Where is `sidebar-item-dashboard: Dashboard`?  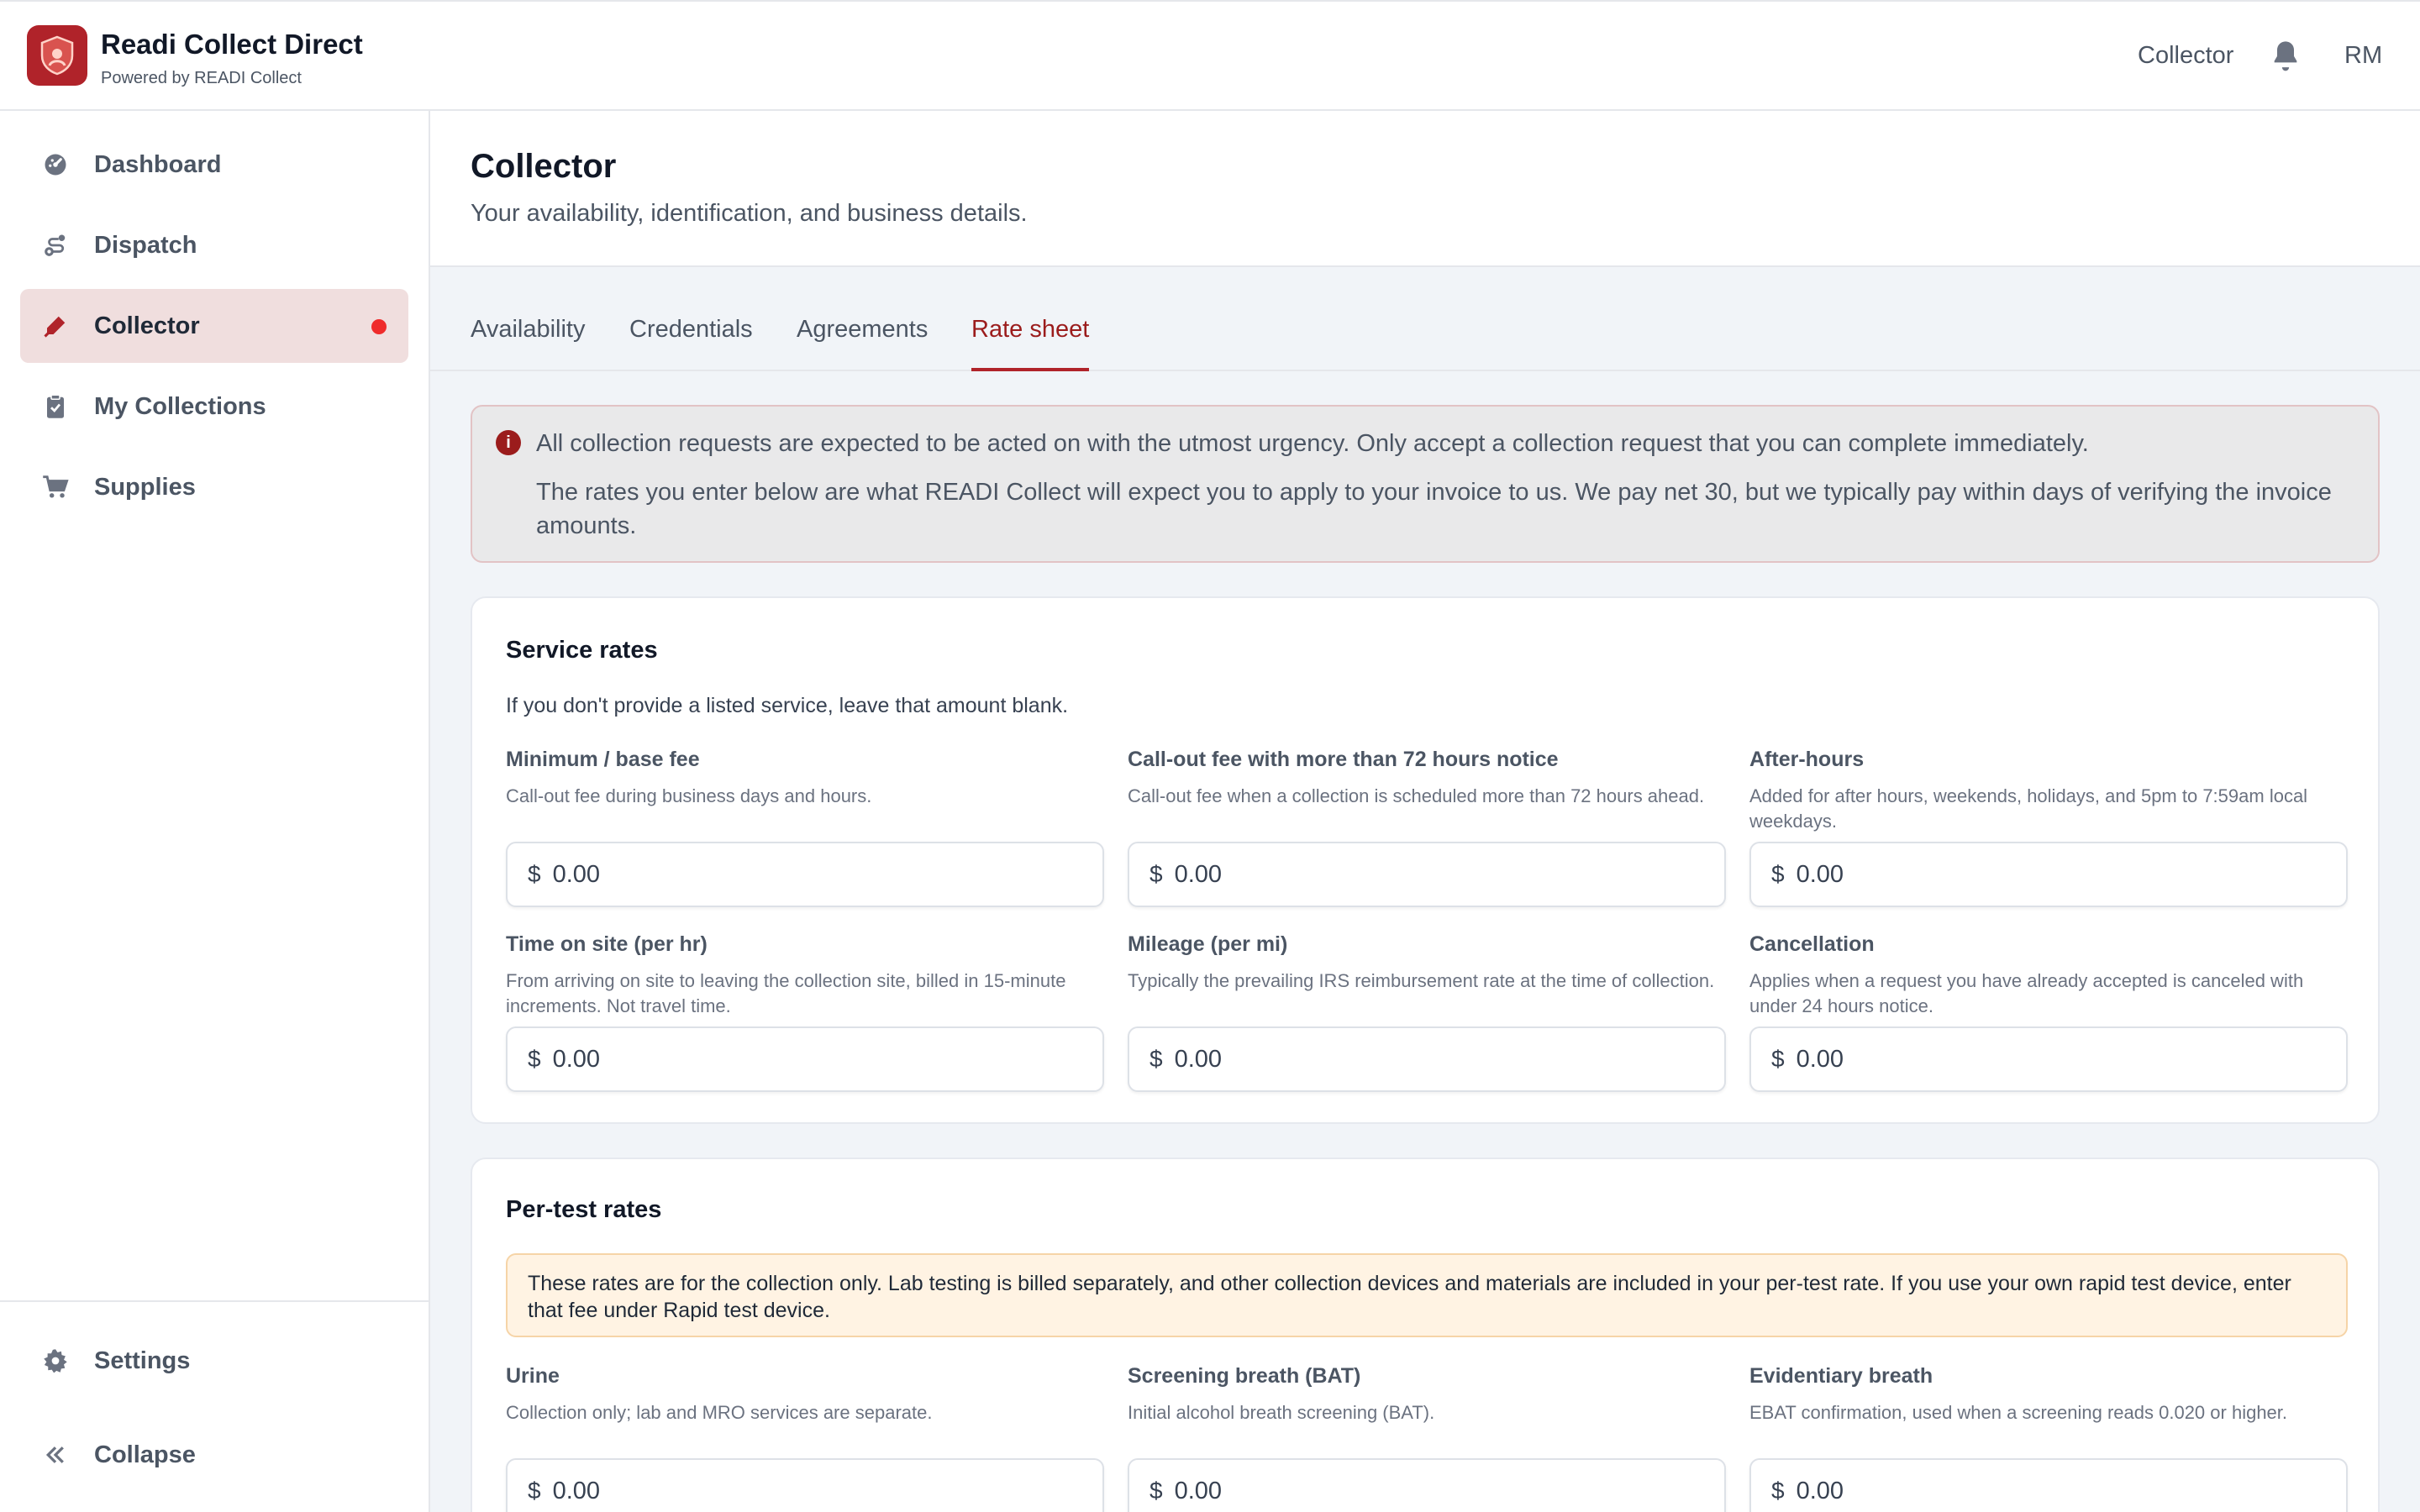
sidebar-item-dashboard: Dashboard is located at coordinates (214, 165).